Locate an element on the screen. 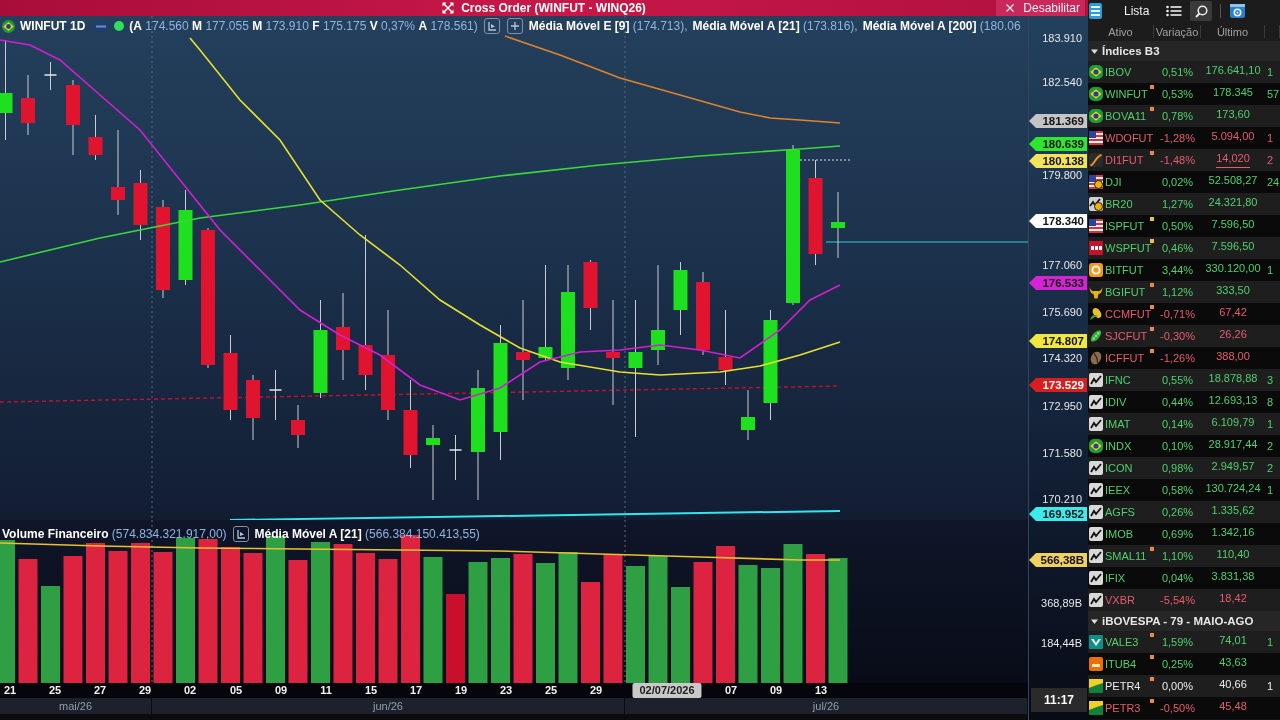 This screenshot has width=1280, height=720. watchlist-row: BGIFUT 1,12% 333,50 is located at coordinates (1184, 292).